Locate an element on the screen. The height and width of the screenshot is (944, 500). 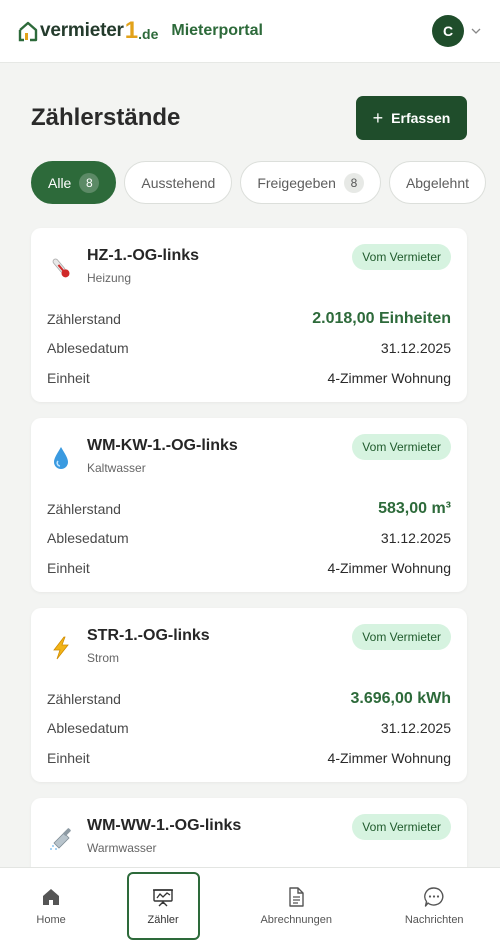
bottom-nav: Home Zähler Abrechnungen Nachrichten is located at coordinates (250, 905).